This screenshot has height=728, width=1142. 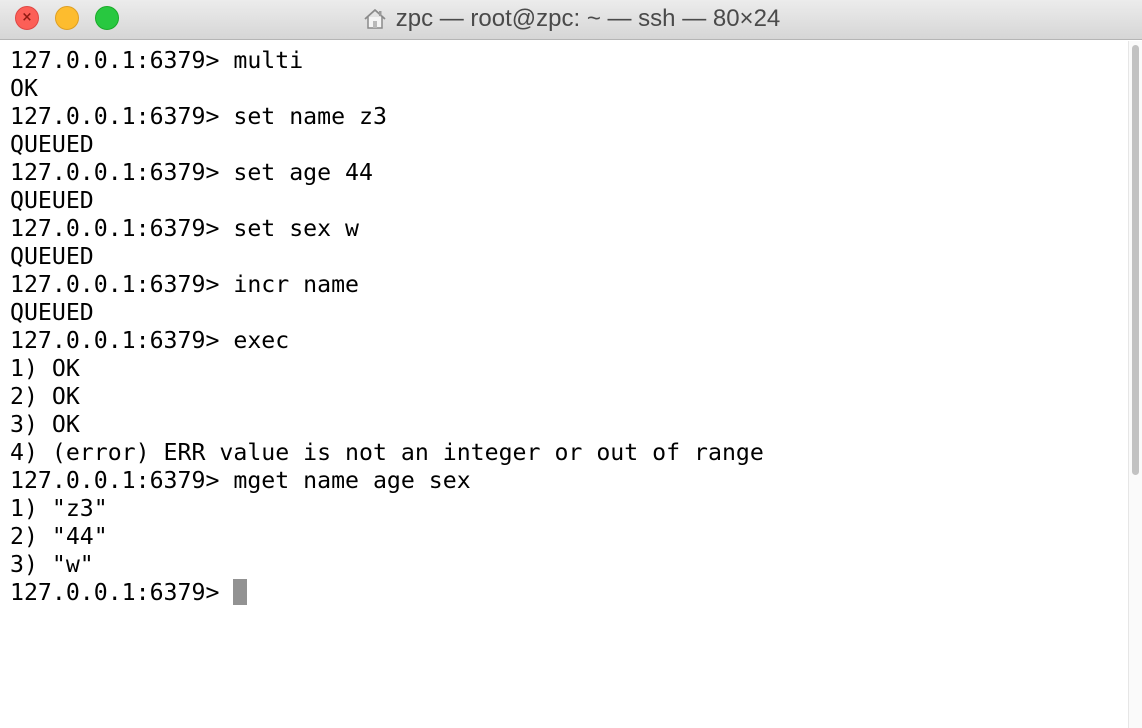 I want to click on prompt-text: 127.0.0.1:6379>, so click(x=122, y=592).